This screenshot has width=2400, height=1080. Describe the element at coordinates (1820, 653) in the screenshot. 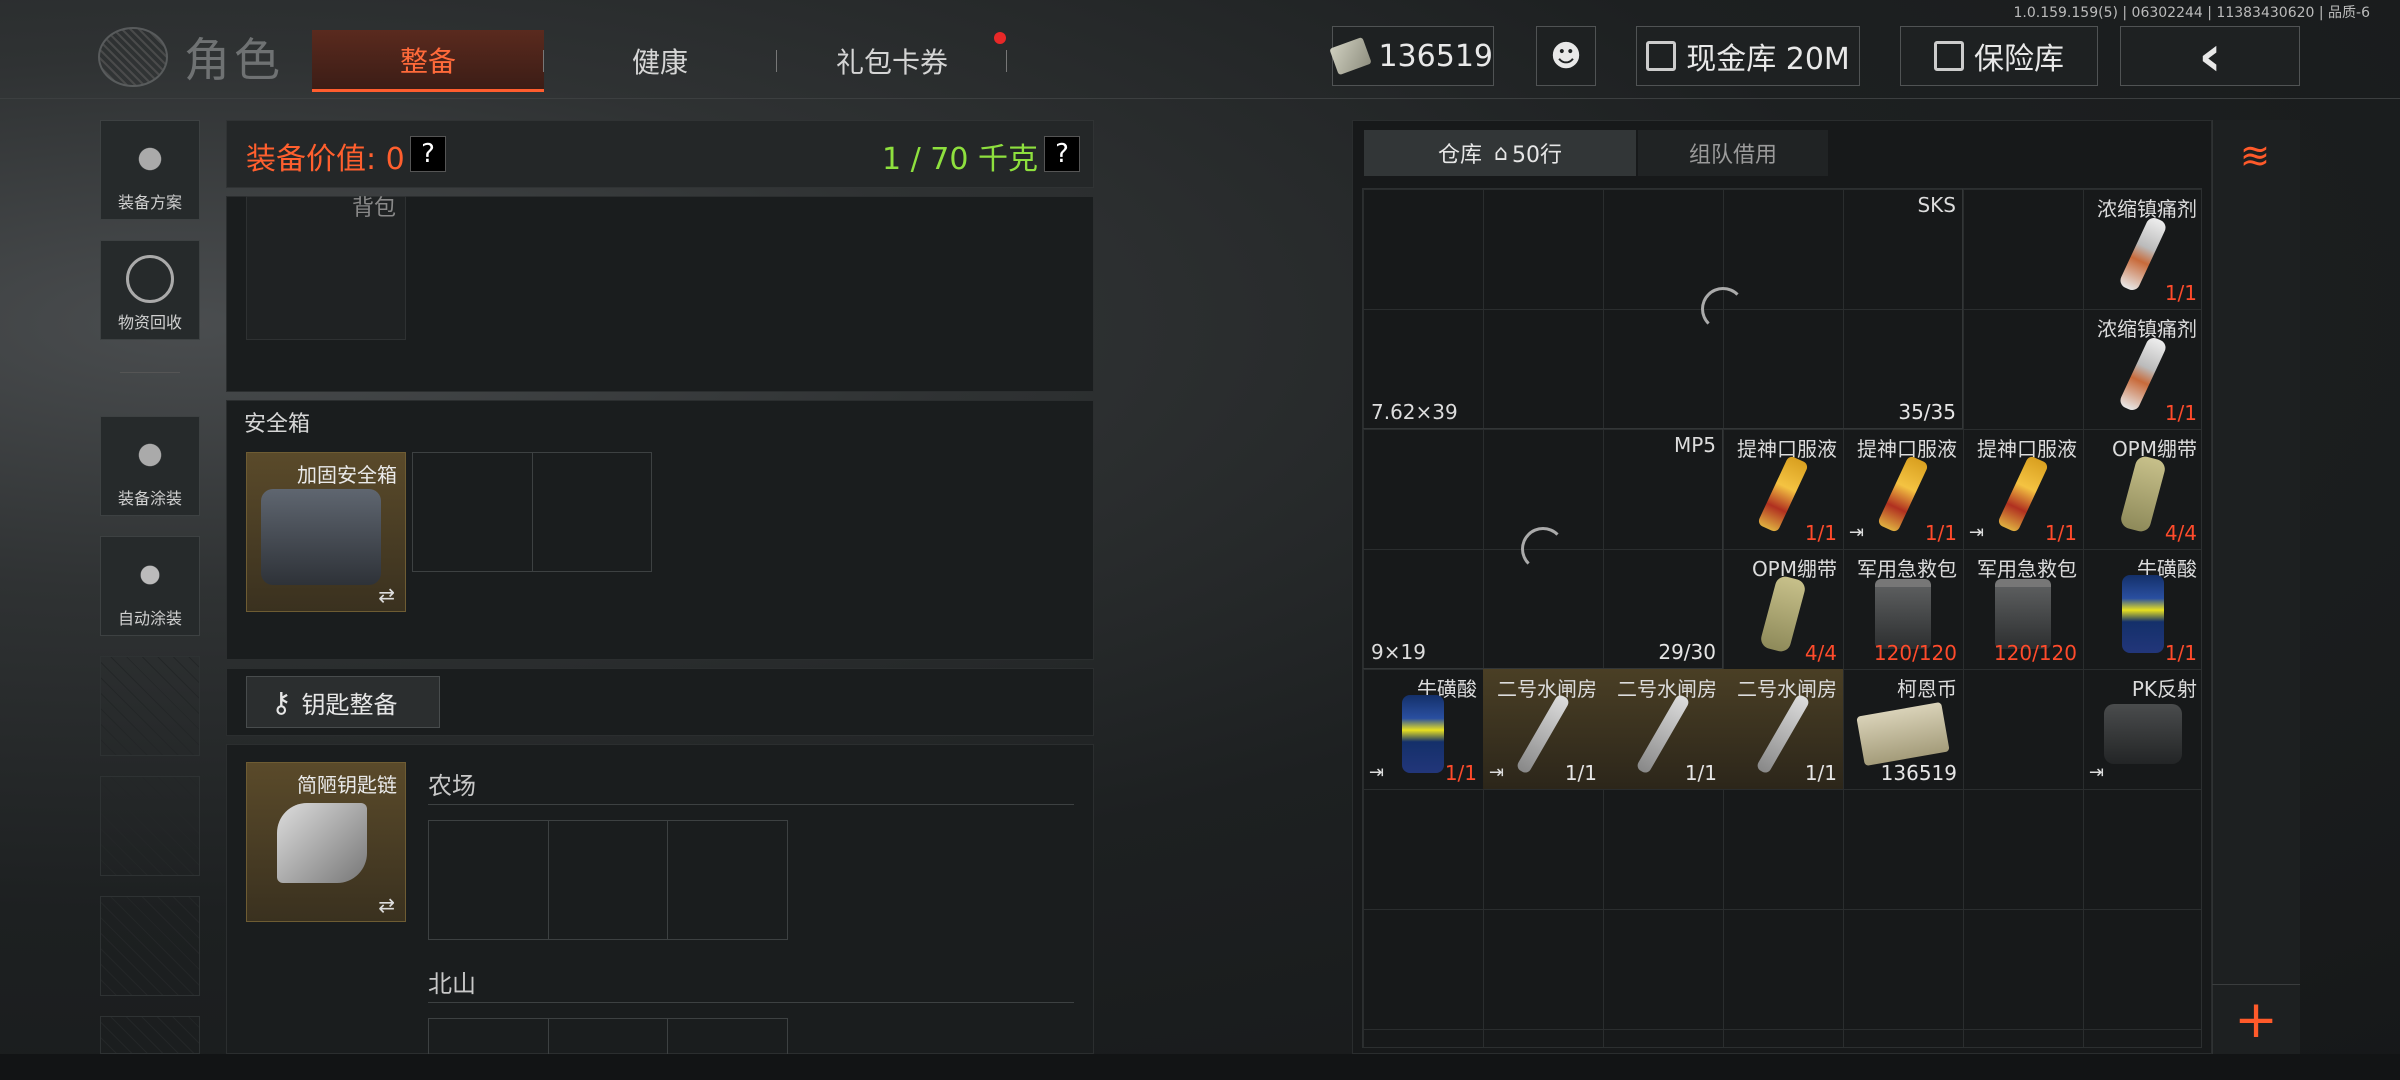

I see `item-count: 4/4` at that location.